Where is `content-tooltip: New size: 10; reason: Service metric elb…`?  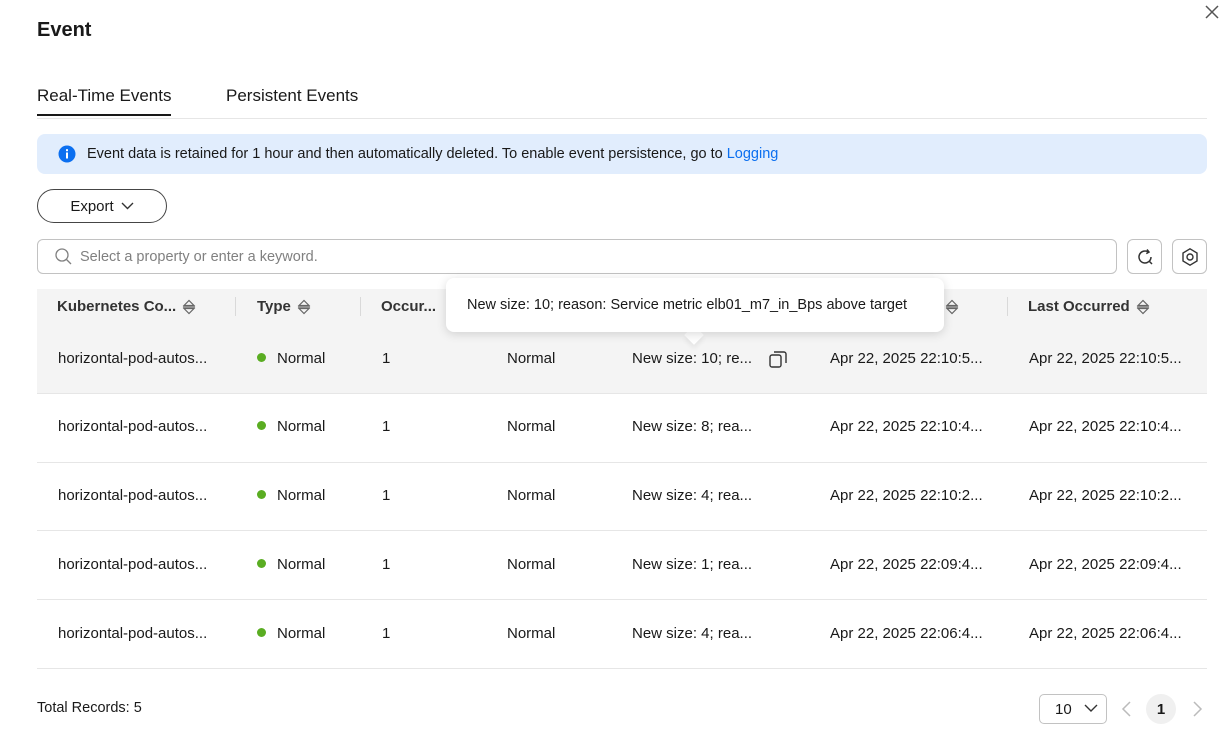
content-tooltip: New size: 10; reason: Service metric elb… is located at coordinates (695, 305).